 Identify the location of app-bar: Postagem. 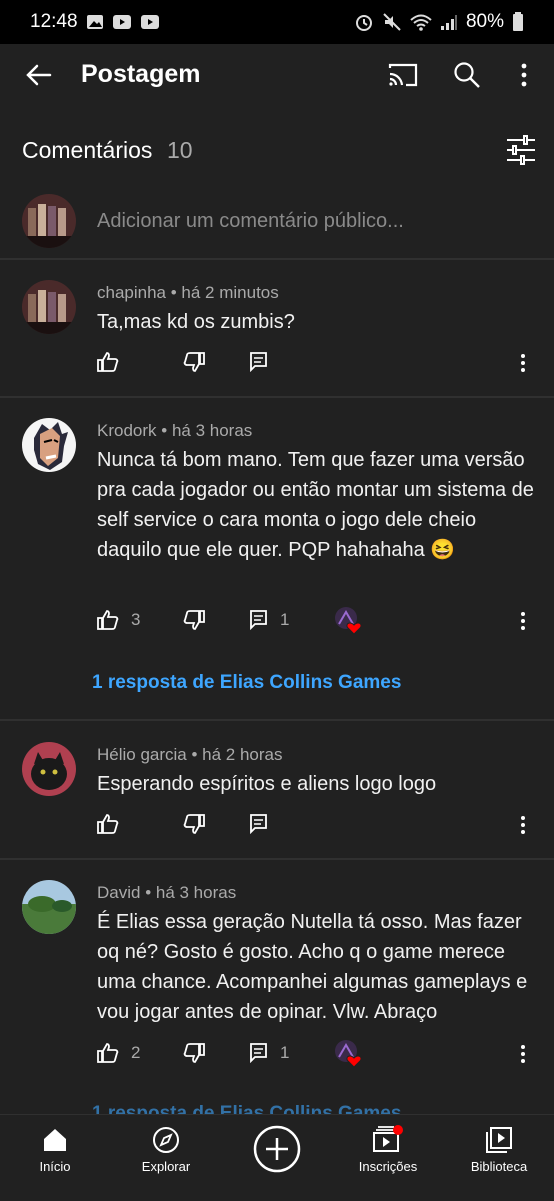
(277, 76).